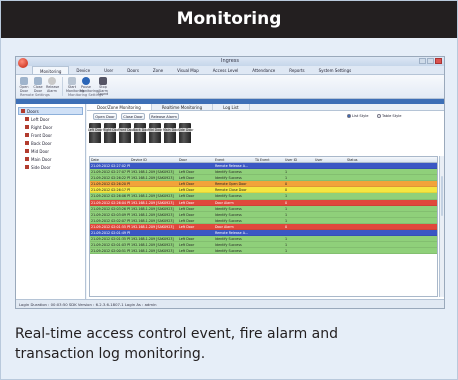 The height and width of the screenshot is (380, 458). Describe the element at coordinates (296, 70) in the screenshot. I see `menu-reports: Reports` at that location.